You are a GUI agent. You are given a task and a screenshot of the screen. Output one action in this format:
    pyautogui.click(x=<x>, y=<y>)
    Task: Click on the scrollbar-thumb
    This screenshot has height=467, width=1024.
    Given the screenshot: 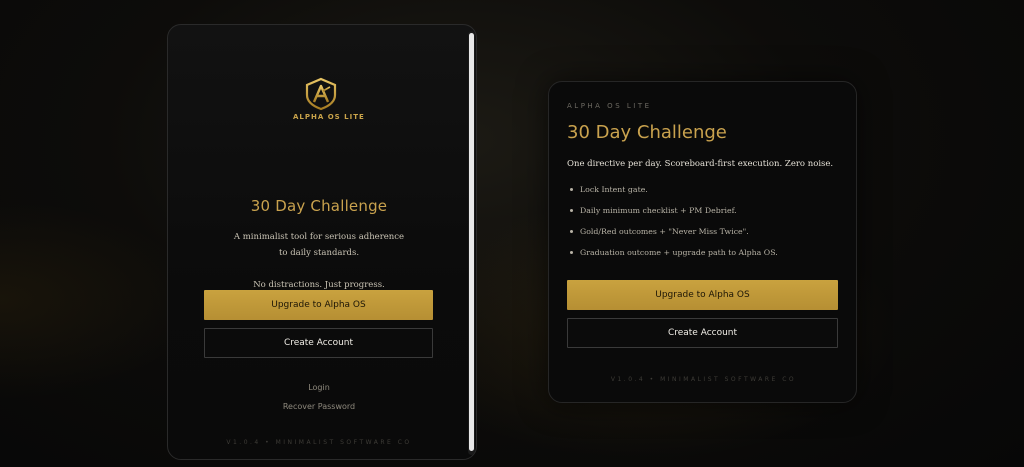 What is the action you would take?
    pyautogui.click(x=471, y=242)
    